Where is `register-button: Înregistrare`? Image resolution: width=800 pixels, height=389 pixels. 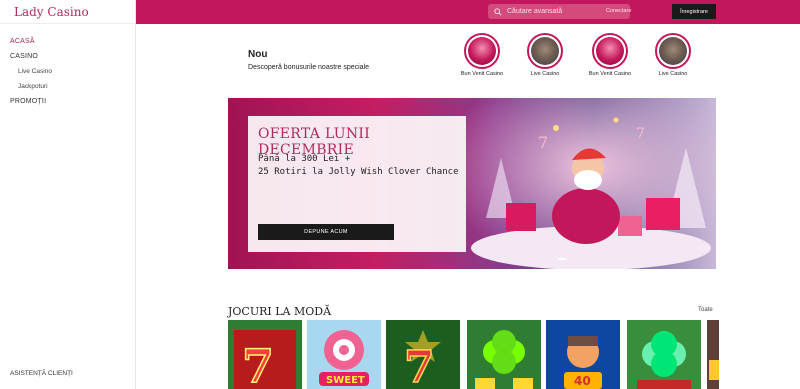
register-button: Înregistrare is located at coordinates (694, 11).